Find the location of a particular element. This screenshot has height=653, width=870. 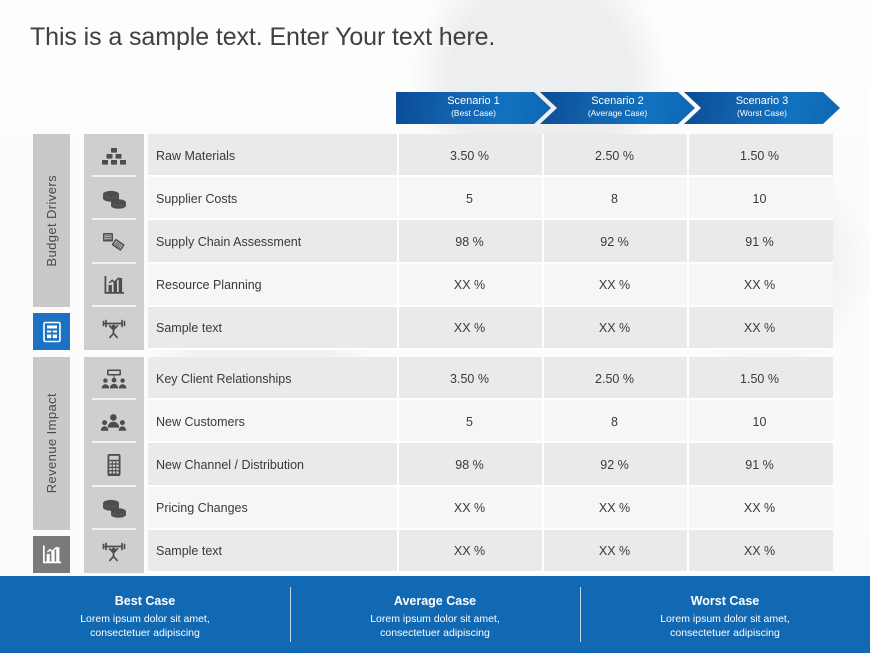

meeting-presentation-icon is located at coordinates (114, 379).